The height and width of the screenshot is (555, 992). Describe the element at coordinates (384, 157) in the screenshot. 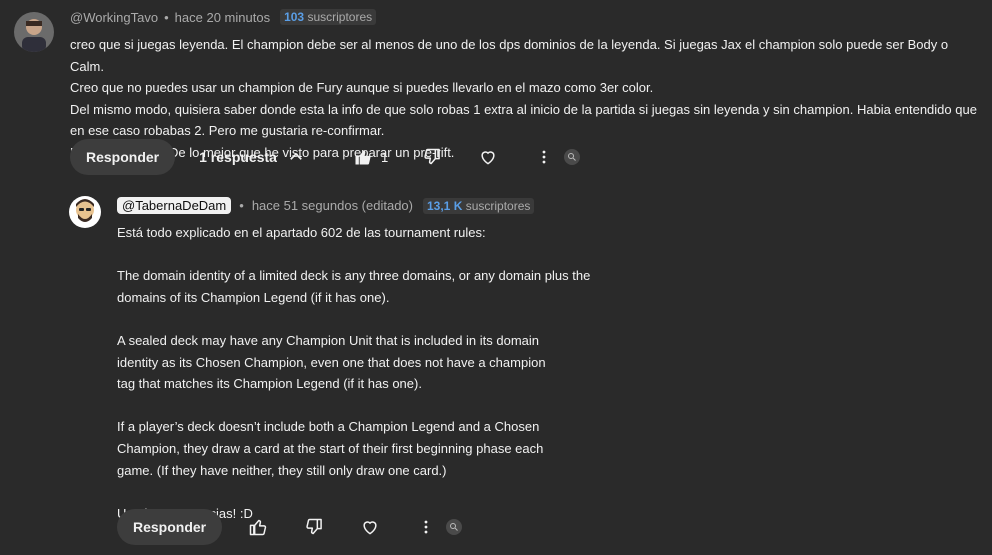

I see `like-count: 1` at that location.